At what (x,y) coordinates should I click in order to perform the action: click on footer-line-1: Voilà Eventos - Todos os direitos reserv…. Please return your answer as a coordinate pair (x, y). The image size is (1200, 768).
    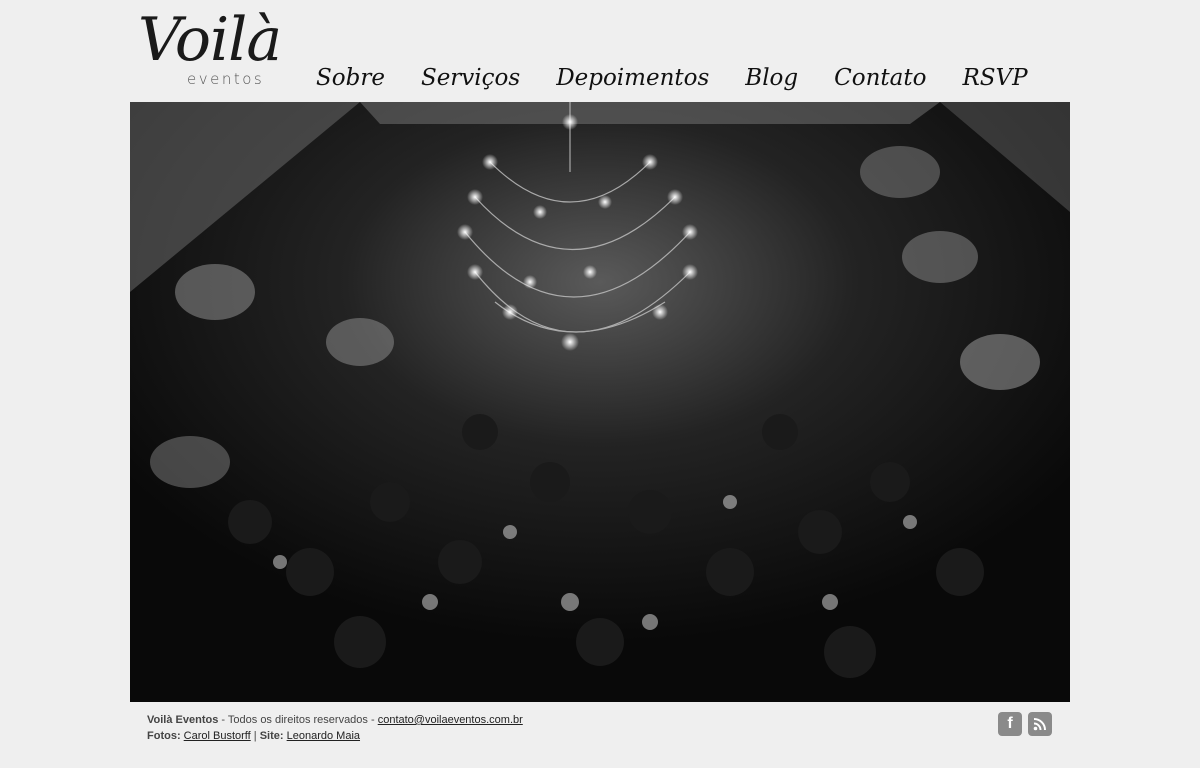
    Looking at the image, I should click on (597, 720).